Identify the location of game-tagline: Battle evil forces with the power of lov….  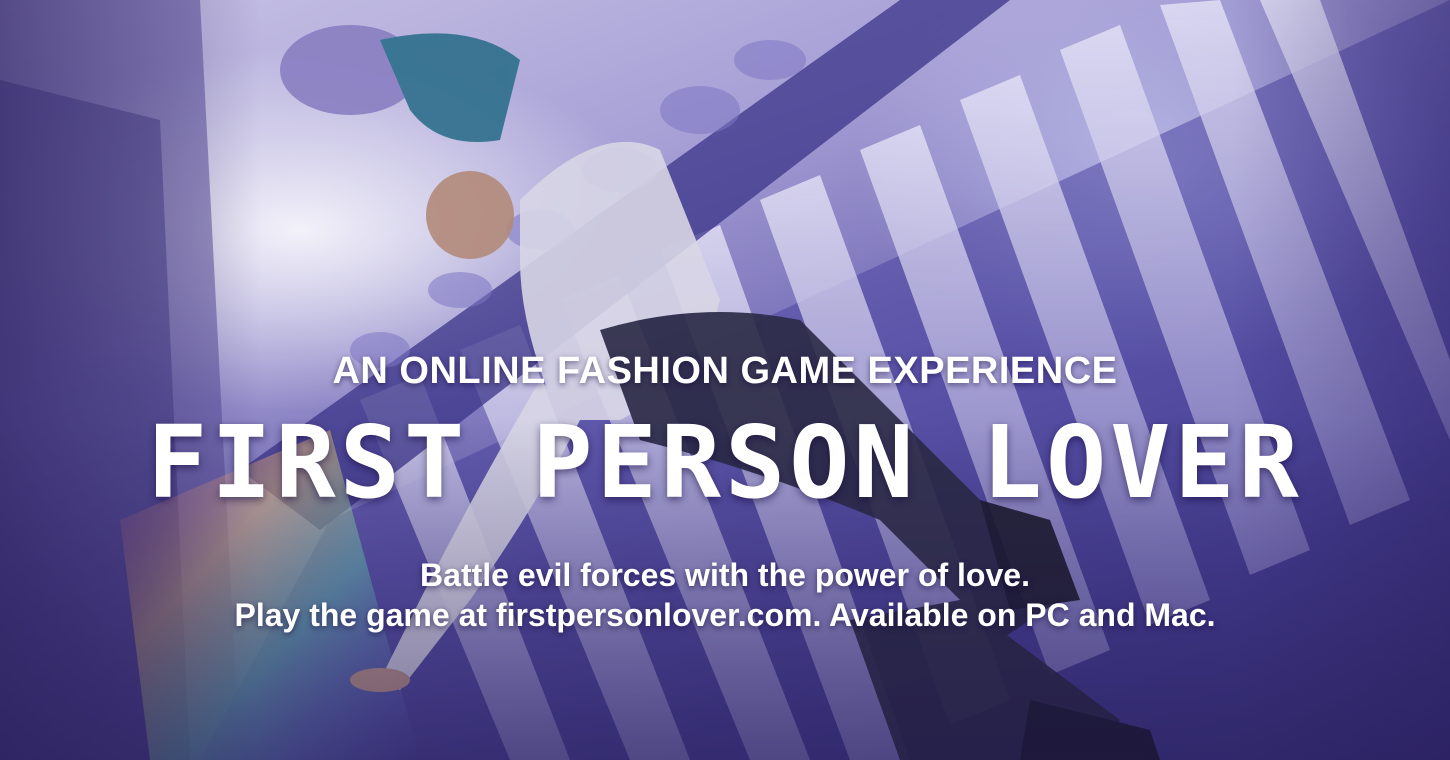
(725, 595).